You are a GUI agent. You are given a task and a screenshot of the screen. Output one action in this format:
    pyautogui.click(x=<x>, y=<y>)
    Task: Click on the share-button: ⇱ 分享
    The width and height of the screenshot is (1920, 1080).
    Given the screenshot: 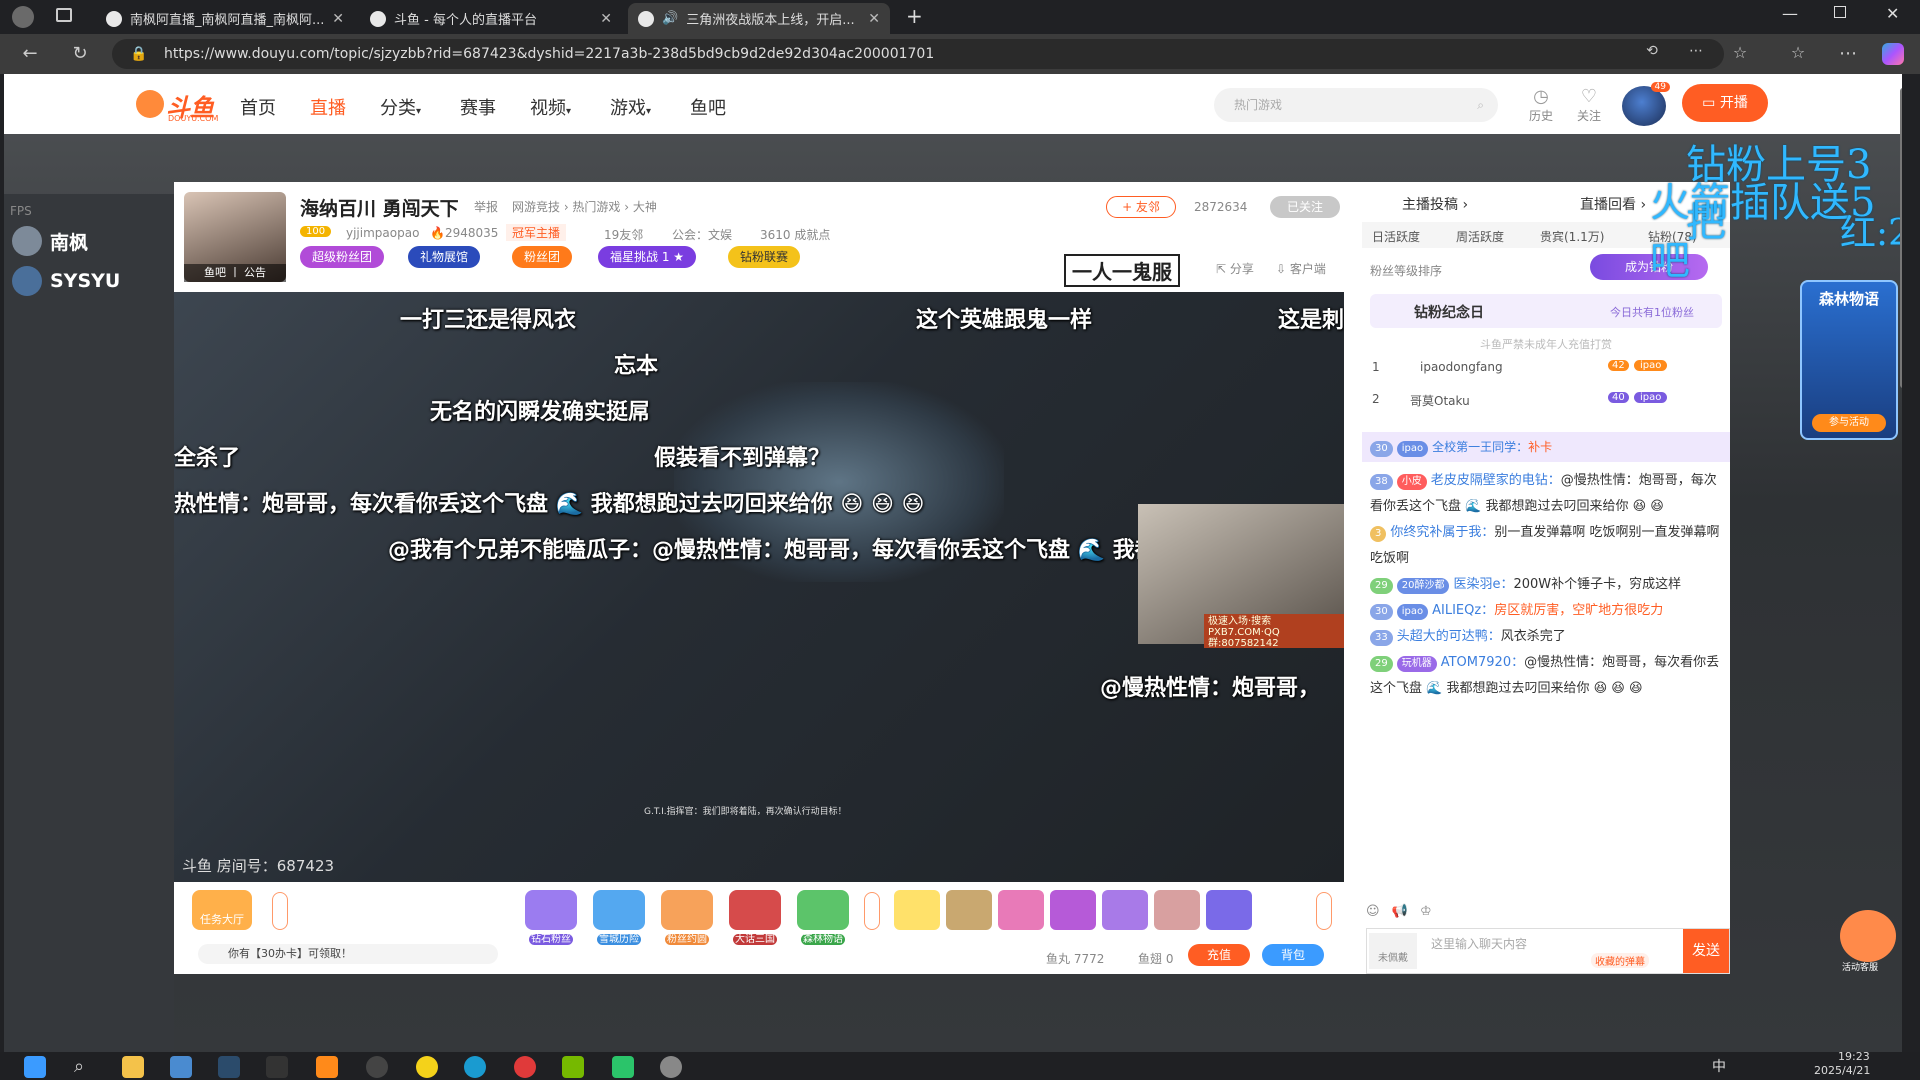 What is the action you would take?
    pyautogui.click(x=1235, y=268)
    